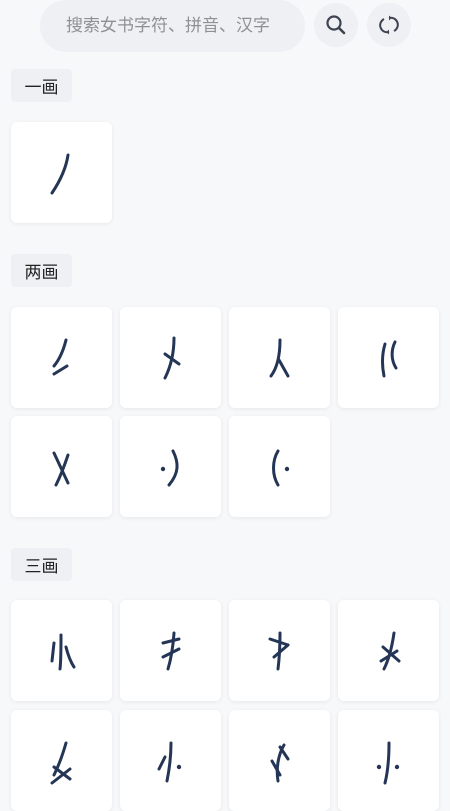  I want to click on search-input, so click(181, 26).